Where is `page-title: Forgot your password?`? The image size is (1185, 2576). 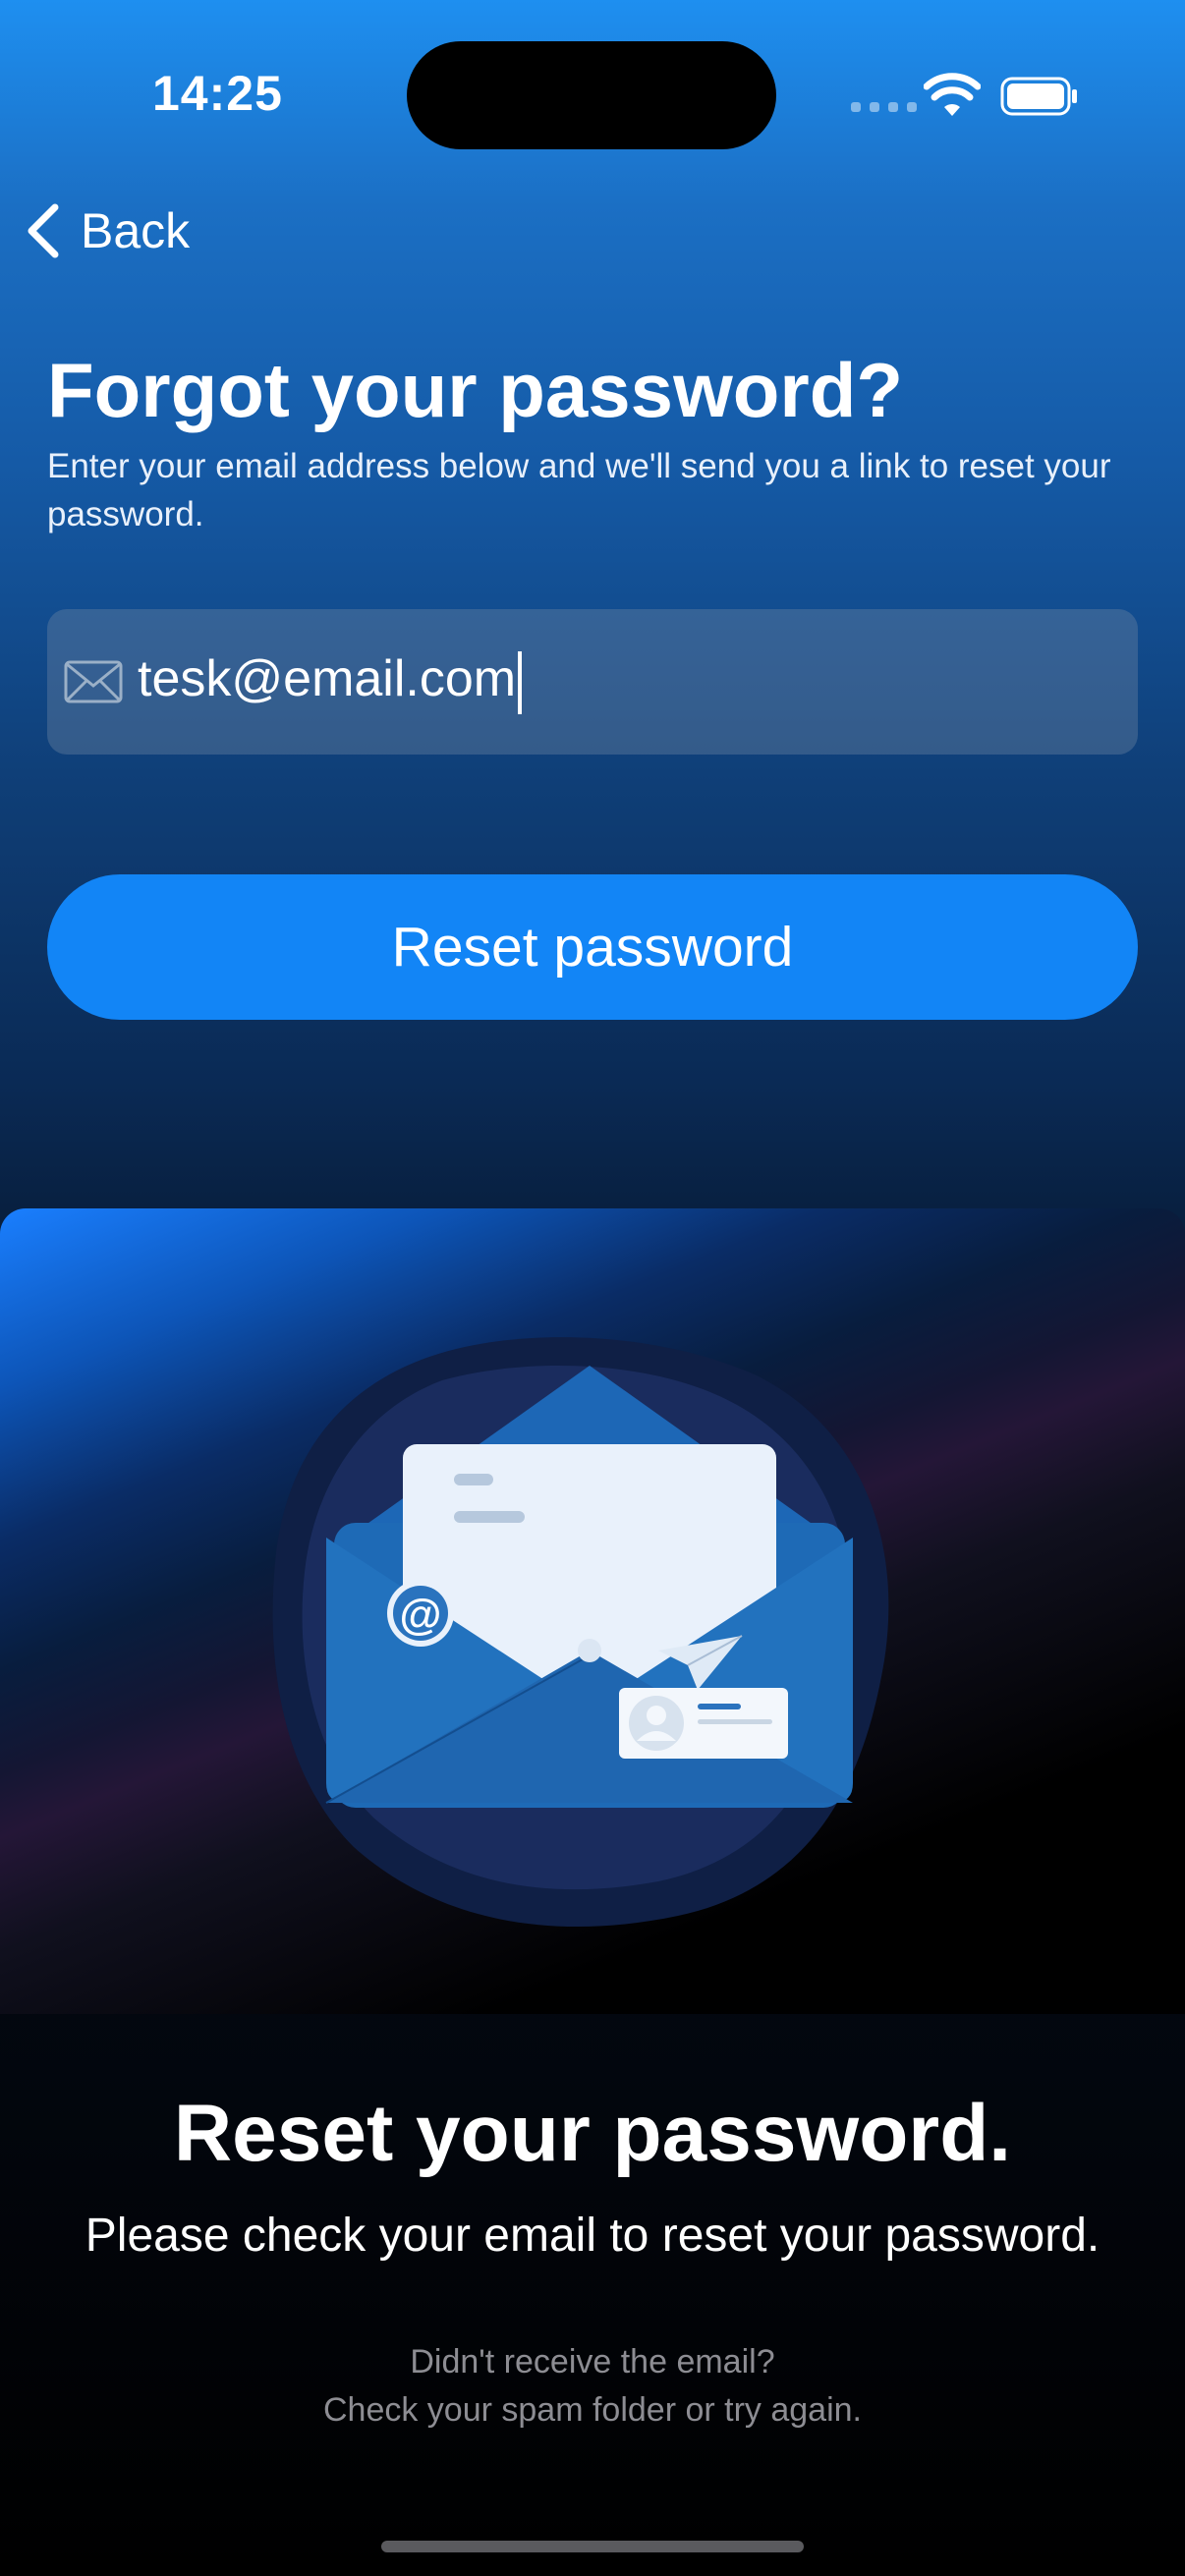 page-title: Forgot your password? is located at coordinates (476, 390).